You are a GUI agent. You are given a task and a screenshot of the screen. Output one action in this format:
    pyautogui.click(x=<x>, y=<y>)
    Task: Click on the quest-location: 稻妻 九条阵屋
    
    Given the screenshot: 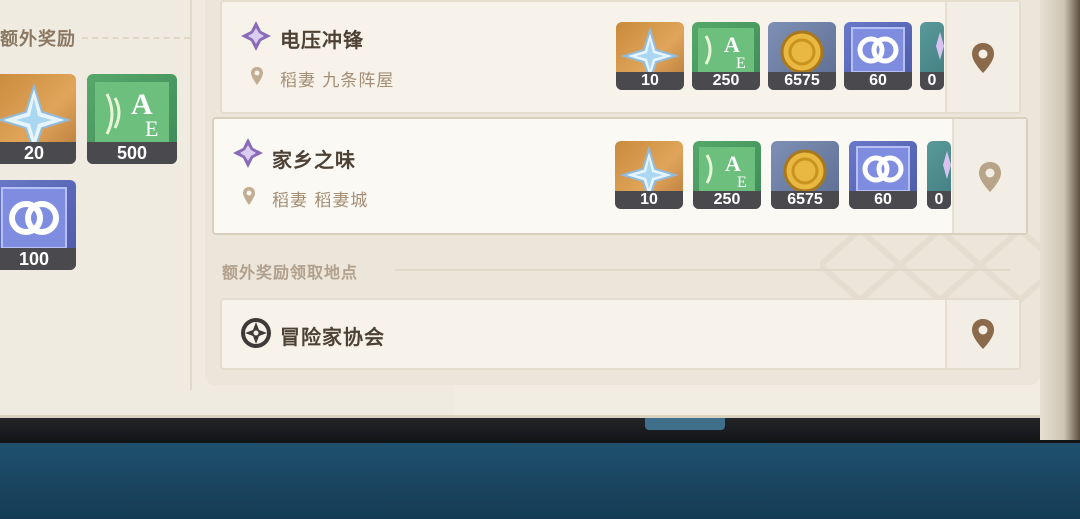 What is the action you would take?
    pyautogui.click(x=337, y=81)
    